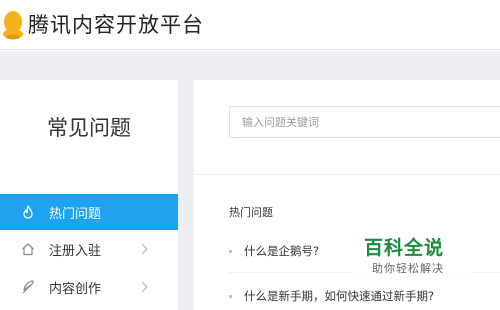 The height and width of the screenshot is (310, 500). Describe the element at coordinates (347, 174) in the screenshot. I see `divider` at that location.